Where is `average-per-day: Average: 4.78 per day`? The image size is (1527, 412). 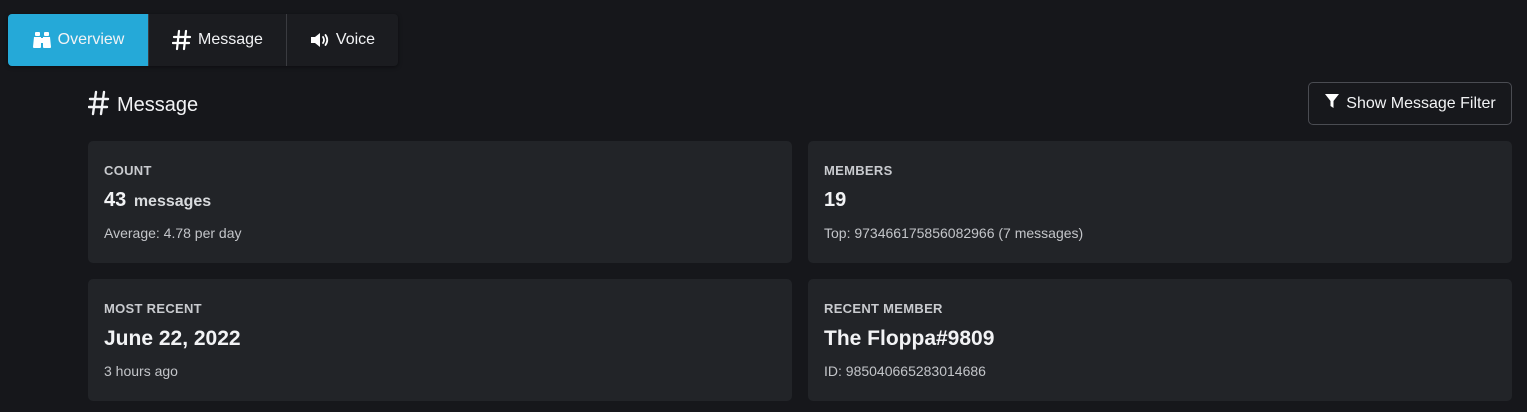
average-per-day: Average: 4.78 per day is located at coordinates (173, 233).